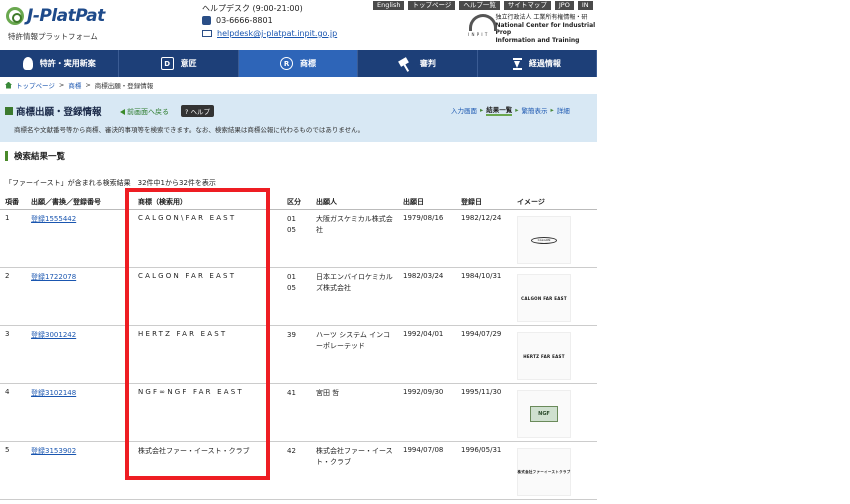 The image size is (850, 504). Describe the element at coordinates (124, 85) in the screenshot. I see `breadcrumb-current: 商標出願・登録情報` at that location.